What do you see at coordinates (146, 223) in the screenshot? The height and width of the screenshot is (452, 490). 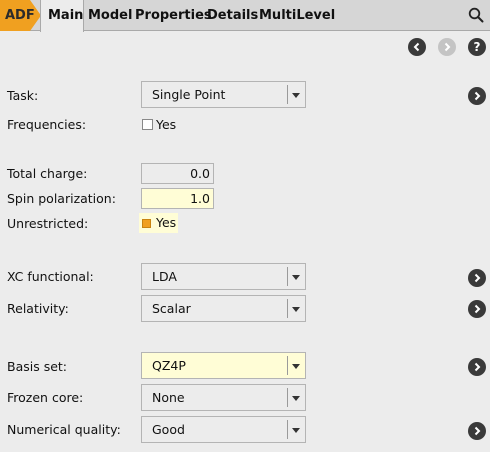 I see `checked-box` at bounding box center [146, 223].